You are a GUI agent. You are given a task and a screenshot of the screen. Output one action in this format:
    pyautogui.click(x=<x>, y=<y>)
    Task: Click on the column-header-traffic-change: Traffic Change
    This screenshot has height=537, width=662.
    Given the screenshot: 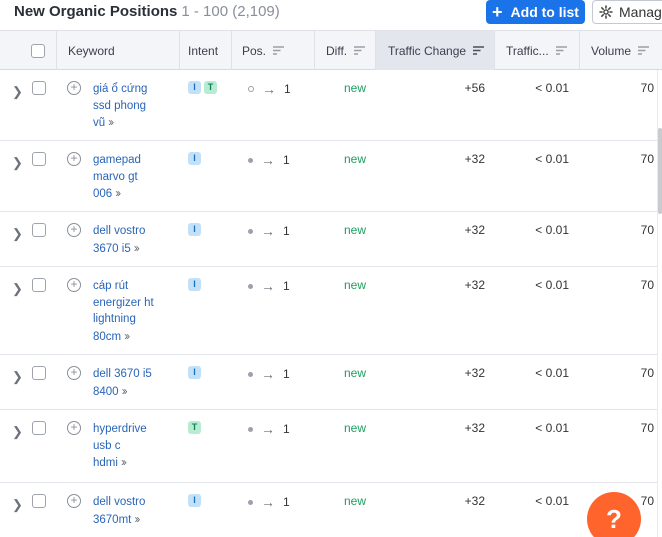 What is the action you would take?
    pyautogui.click(x=435, y=50)
    